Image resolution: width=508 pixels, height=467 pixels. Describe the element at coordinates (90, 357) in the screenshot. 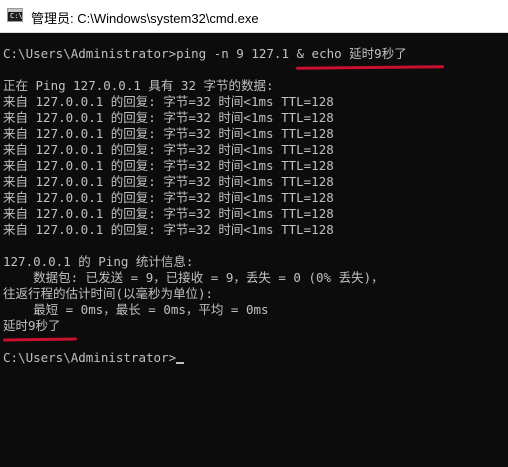

I see `prompt-text: C:\Users\Administrator>` at that location.